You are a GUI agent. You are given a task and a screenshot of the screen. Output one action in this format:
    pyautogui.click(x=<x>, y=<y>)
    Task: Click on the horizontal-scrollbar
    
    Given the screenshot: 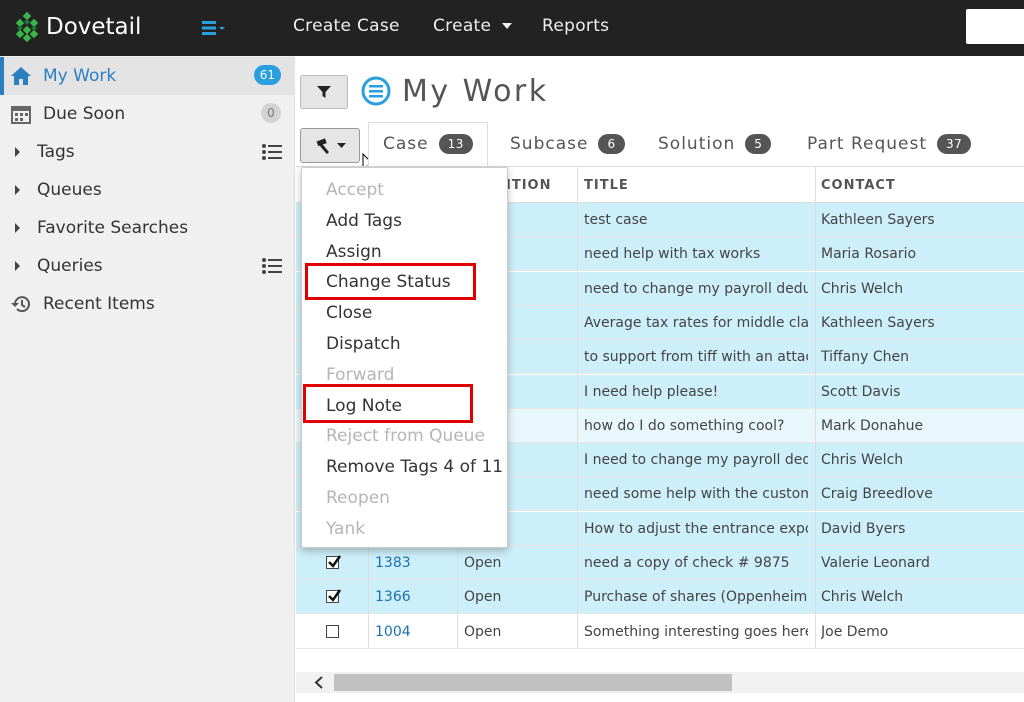 What is the action you would take?
    pyautogui.click(x=660, y=682)
    